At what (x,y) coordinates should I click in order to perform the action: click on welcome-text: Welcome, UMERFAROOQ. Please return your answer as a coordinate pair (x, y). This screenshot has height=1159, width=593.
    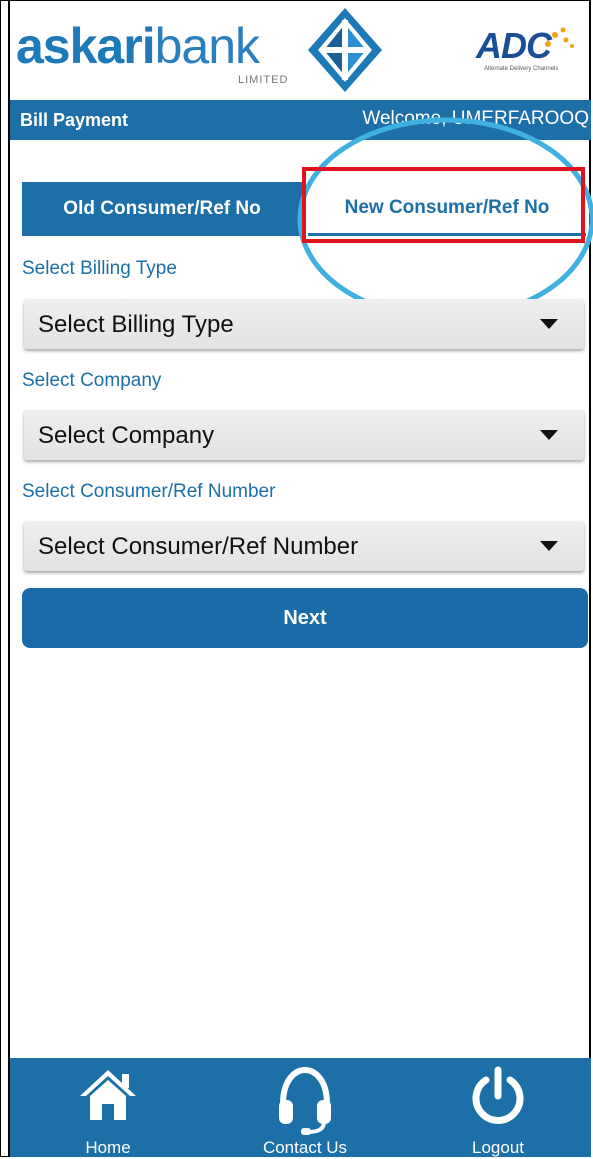
    Looking at the image, I should click on (475, 118).